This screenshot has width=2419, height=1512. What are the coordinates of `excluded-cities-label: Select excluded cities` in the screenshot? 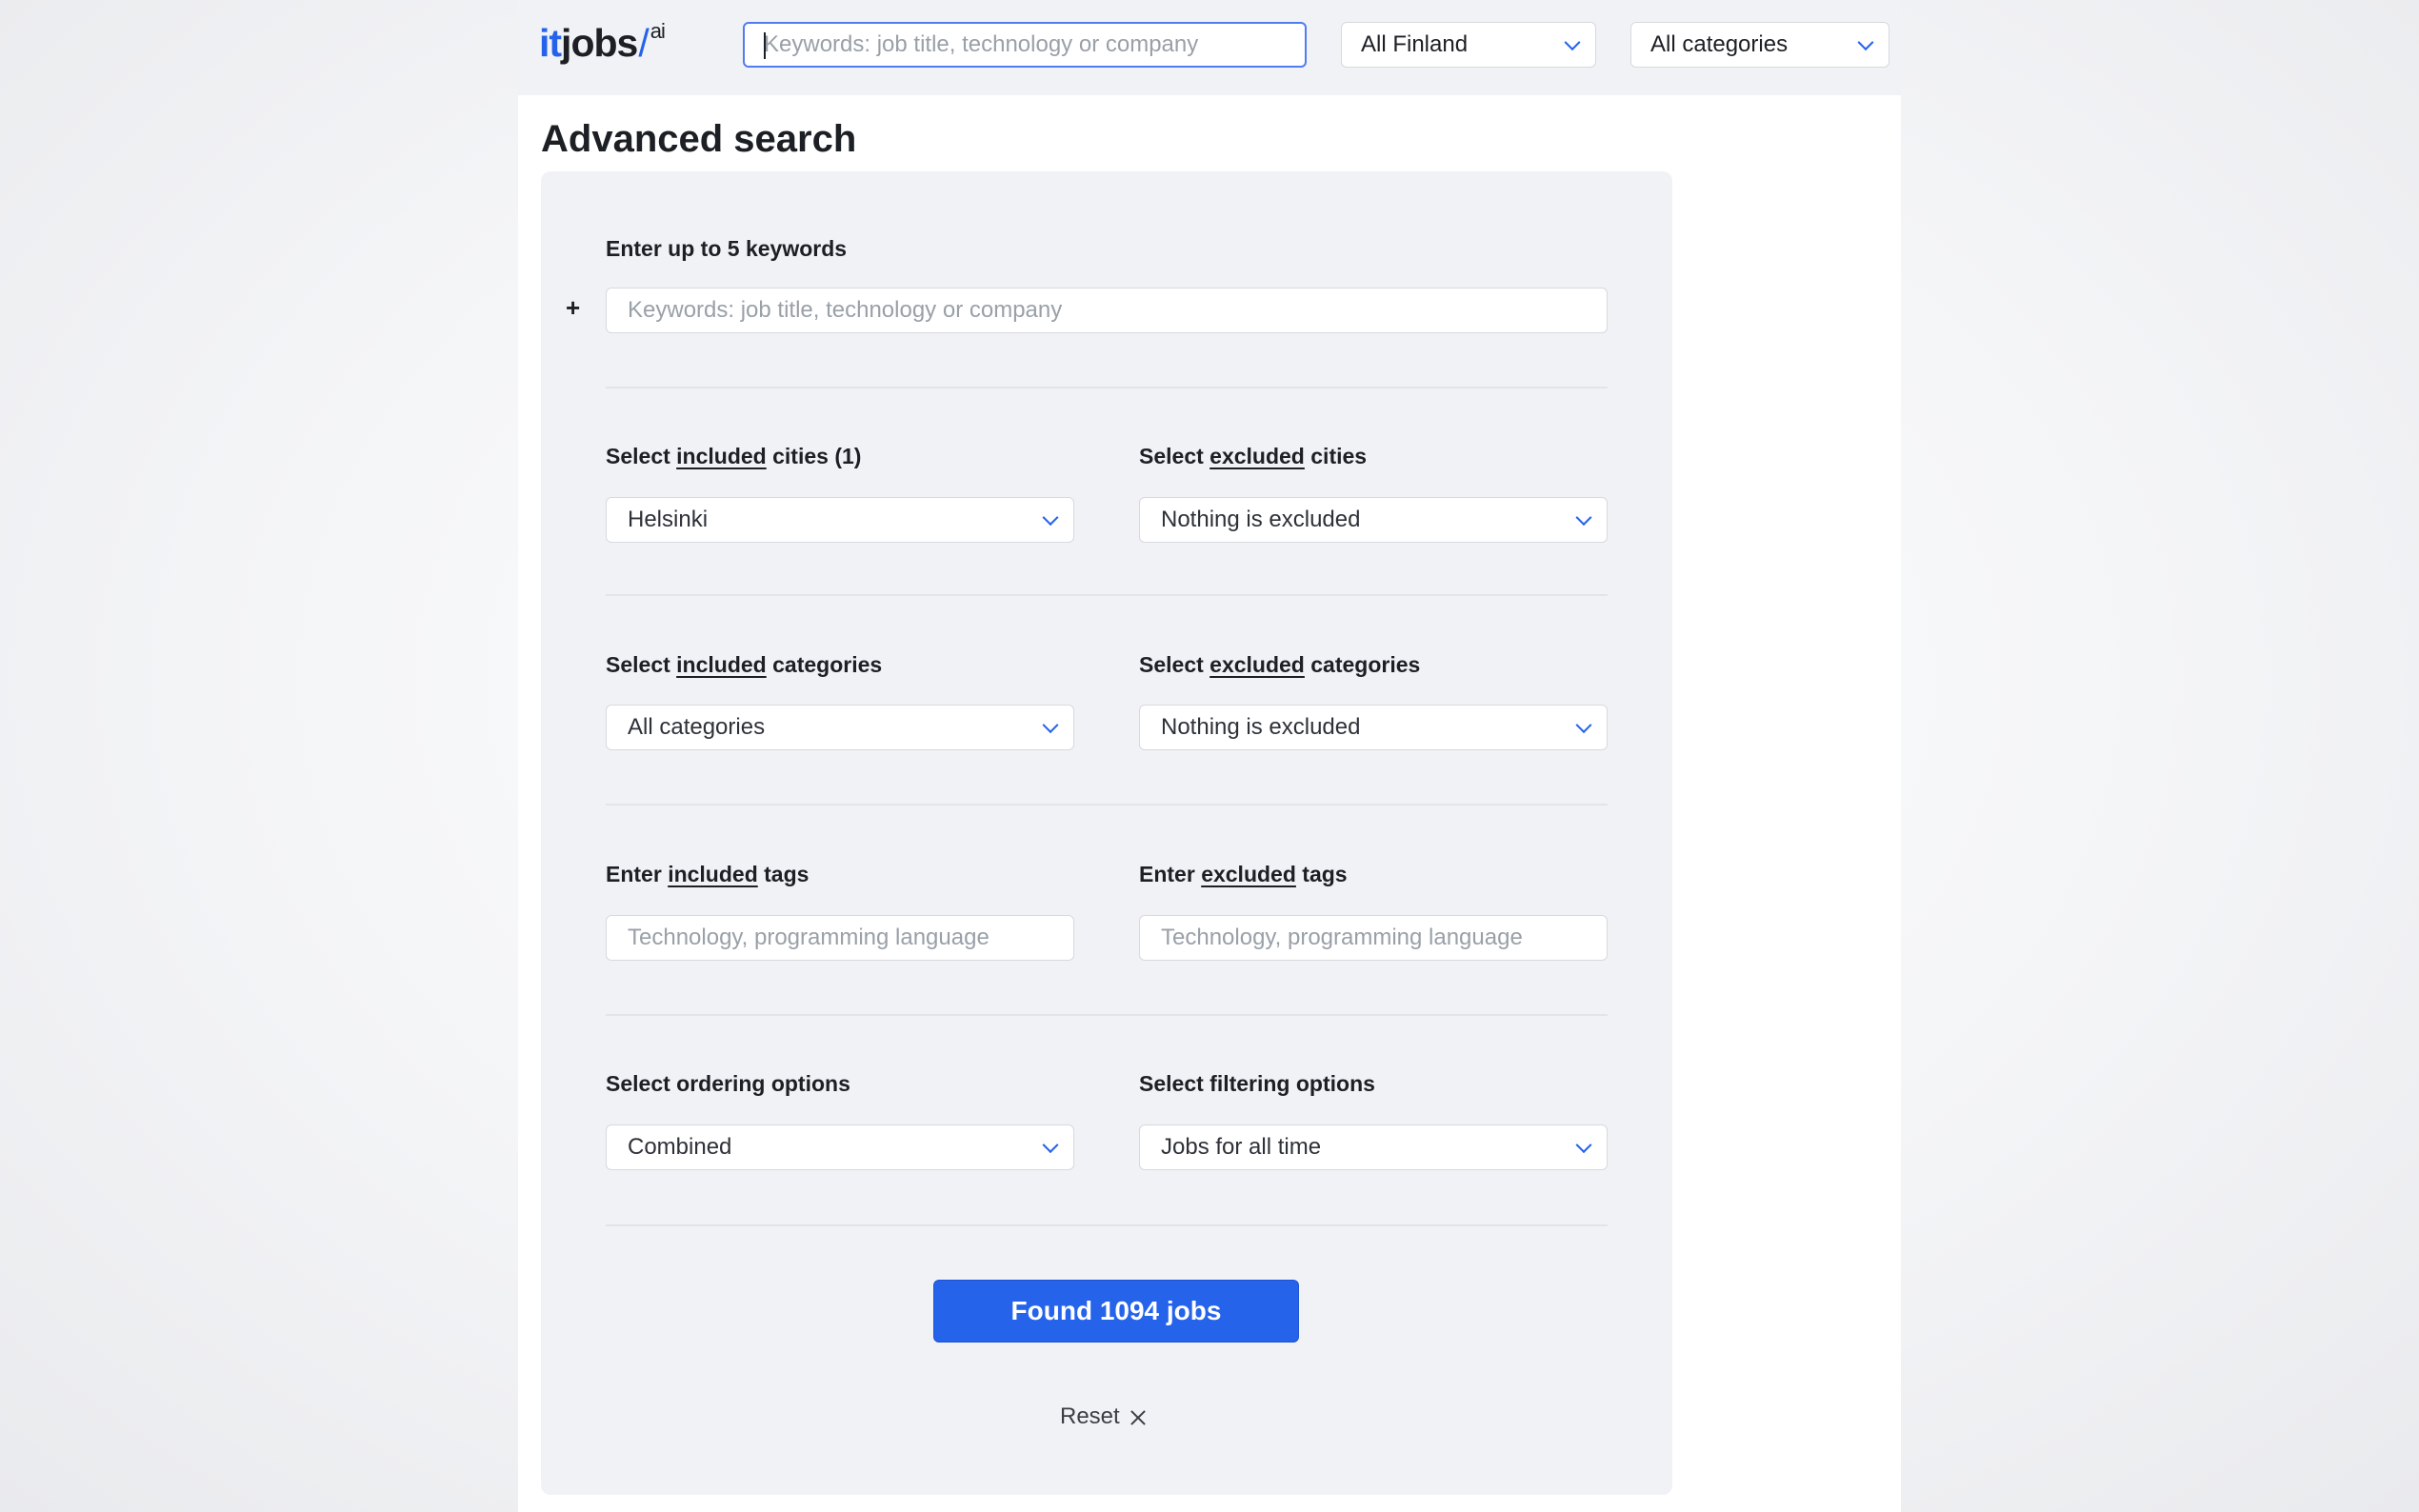 It's located at (1253, 456).